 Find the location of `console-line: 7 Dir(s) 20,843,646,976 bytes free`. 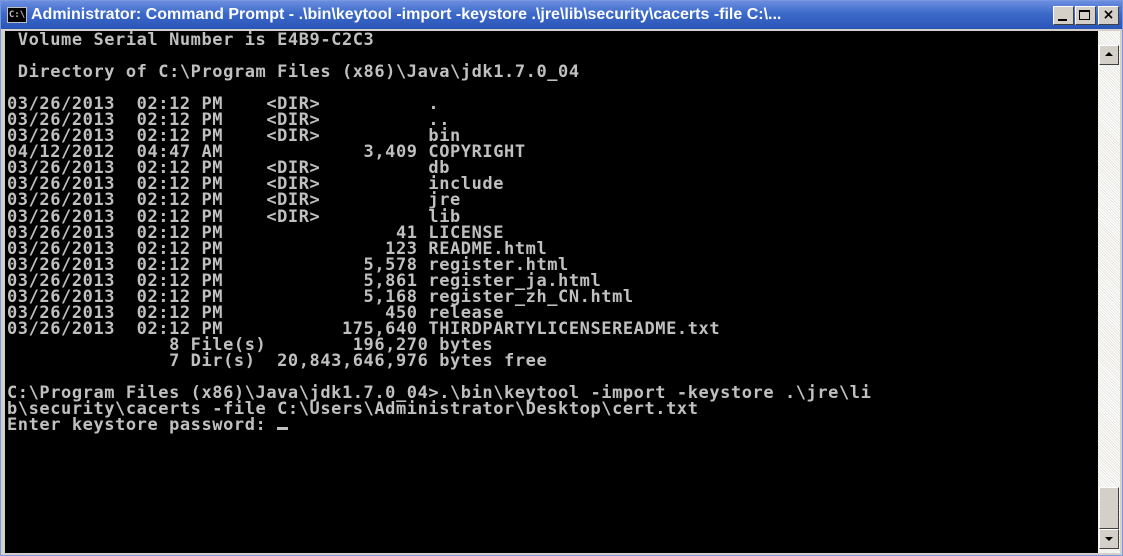

console-line: 7 Dir(s) 20,843,646,976 bytes free is located at coordinates (358, 360).